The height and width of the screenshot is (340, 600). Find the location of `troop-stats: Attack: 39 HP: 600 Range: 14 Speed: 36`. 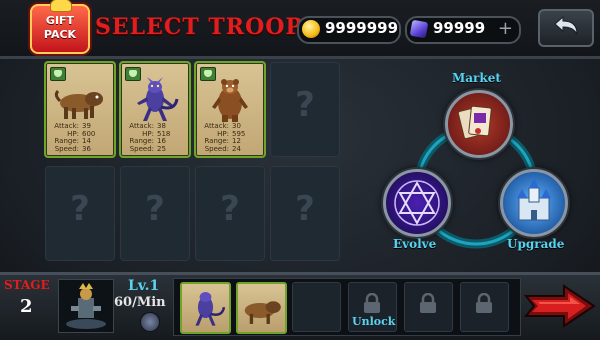

troop-stats: Attack: 39 HP: 600 Range: 14 Speed: 36 is located at coordinates (75, 137).